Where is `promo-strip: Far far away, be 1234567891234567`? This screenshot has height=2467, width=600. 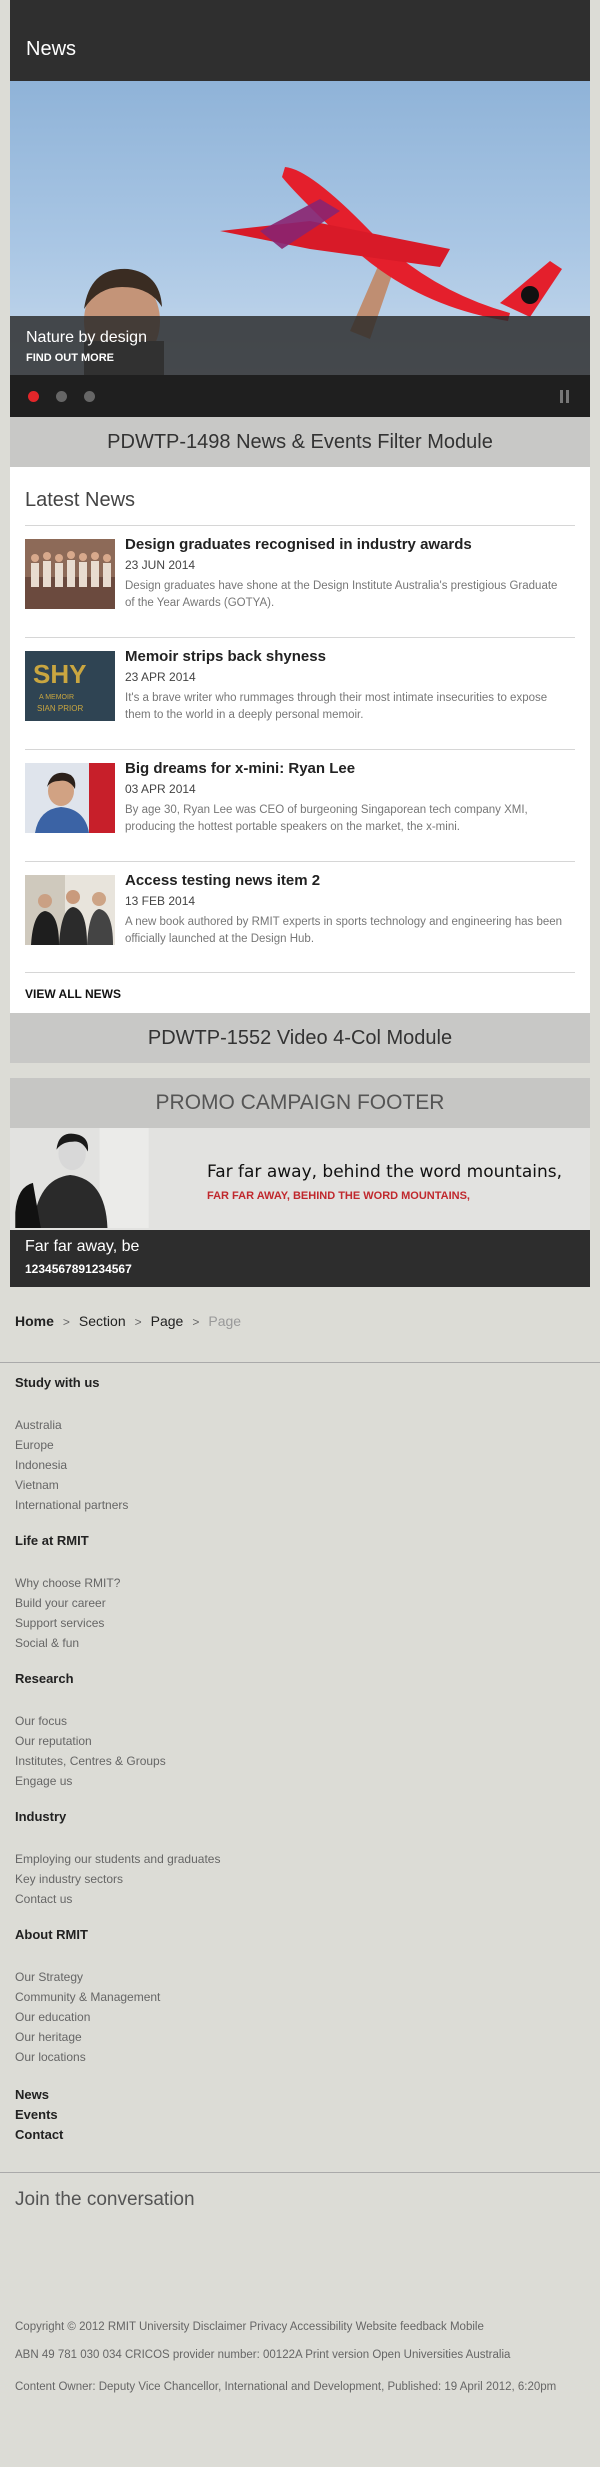 promo-strip: Far far away, be 1234567891234567 is located at coordinates (300, 1258).